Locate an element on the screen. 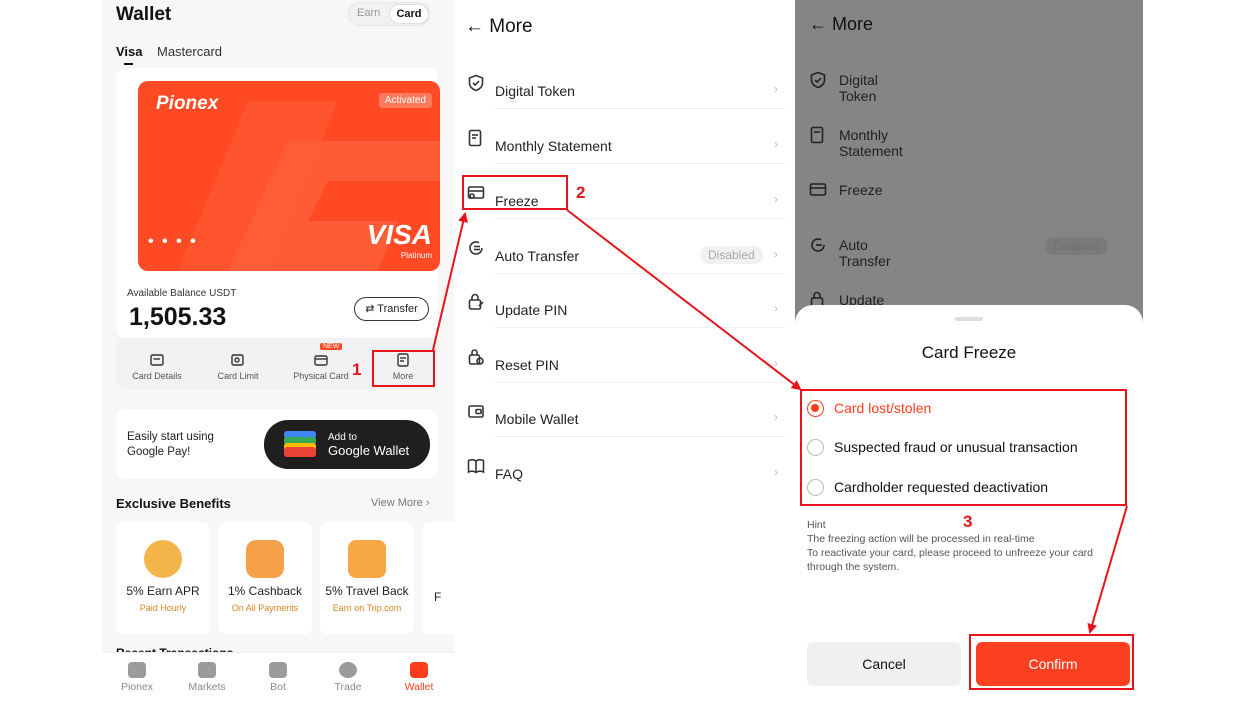 Image resolution: width=1246 pixels, height=702 pixels. physical-card-label: Physical Card is located at coordinates (321, 376).